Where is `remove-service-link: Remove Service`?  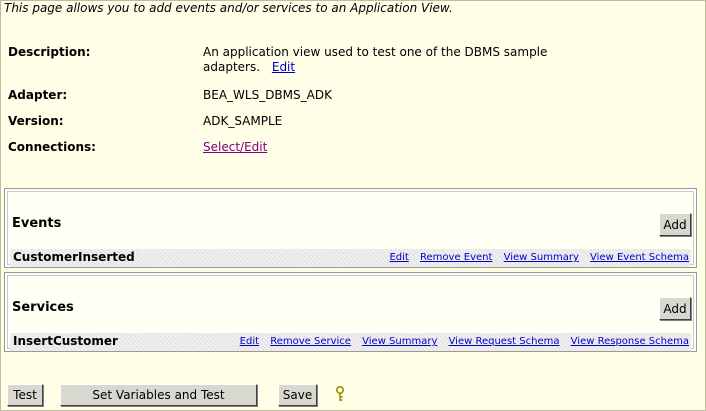
remove-service-link: Remove Service is located at coordinates (310, 341).